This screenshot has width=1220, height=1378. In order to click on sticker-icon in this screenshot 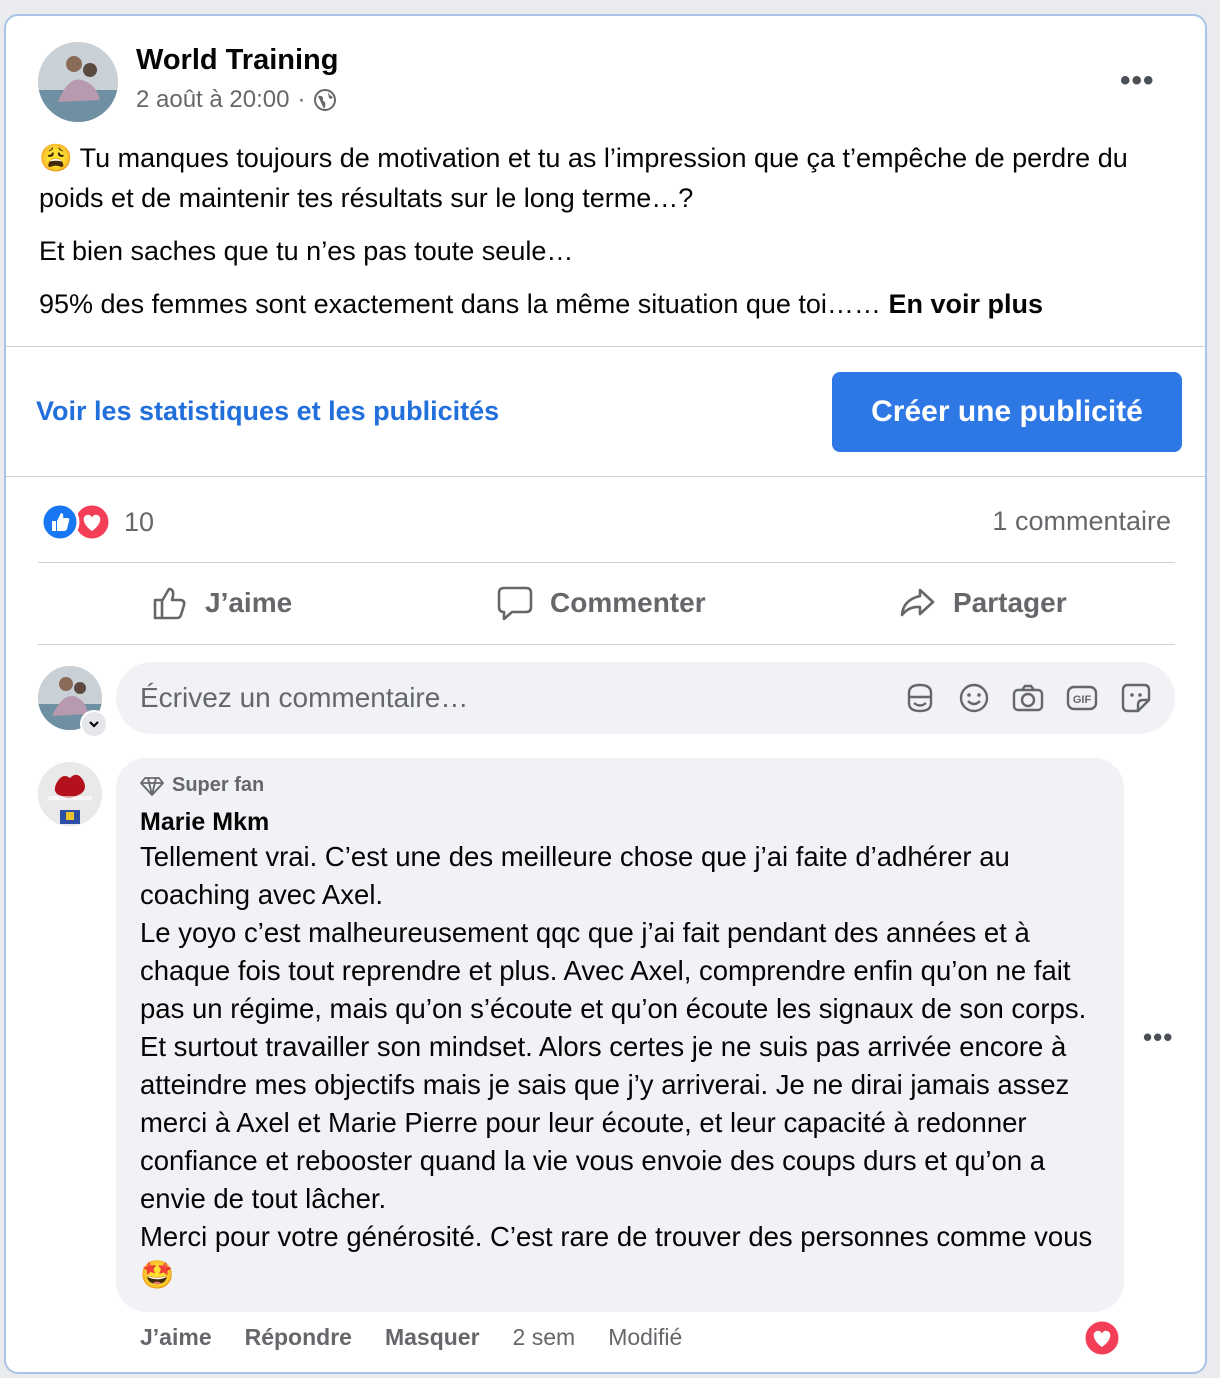, I will do `click(1136, 698)`.